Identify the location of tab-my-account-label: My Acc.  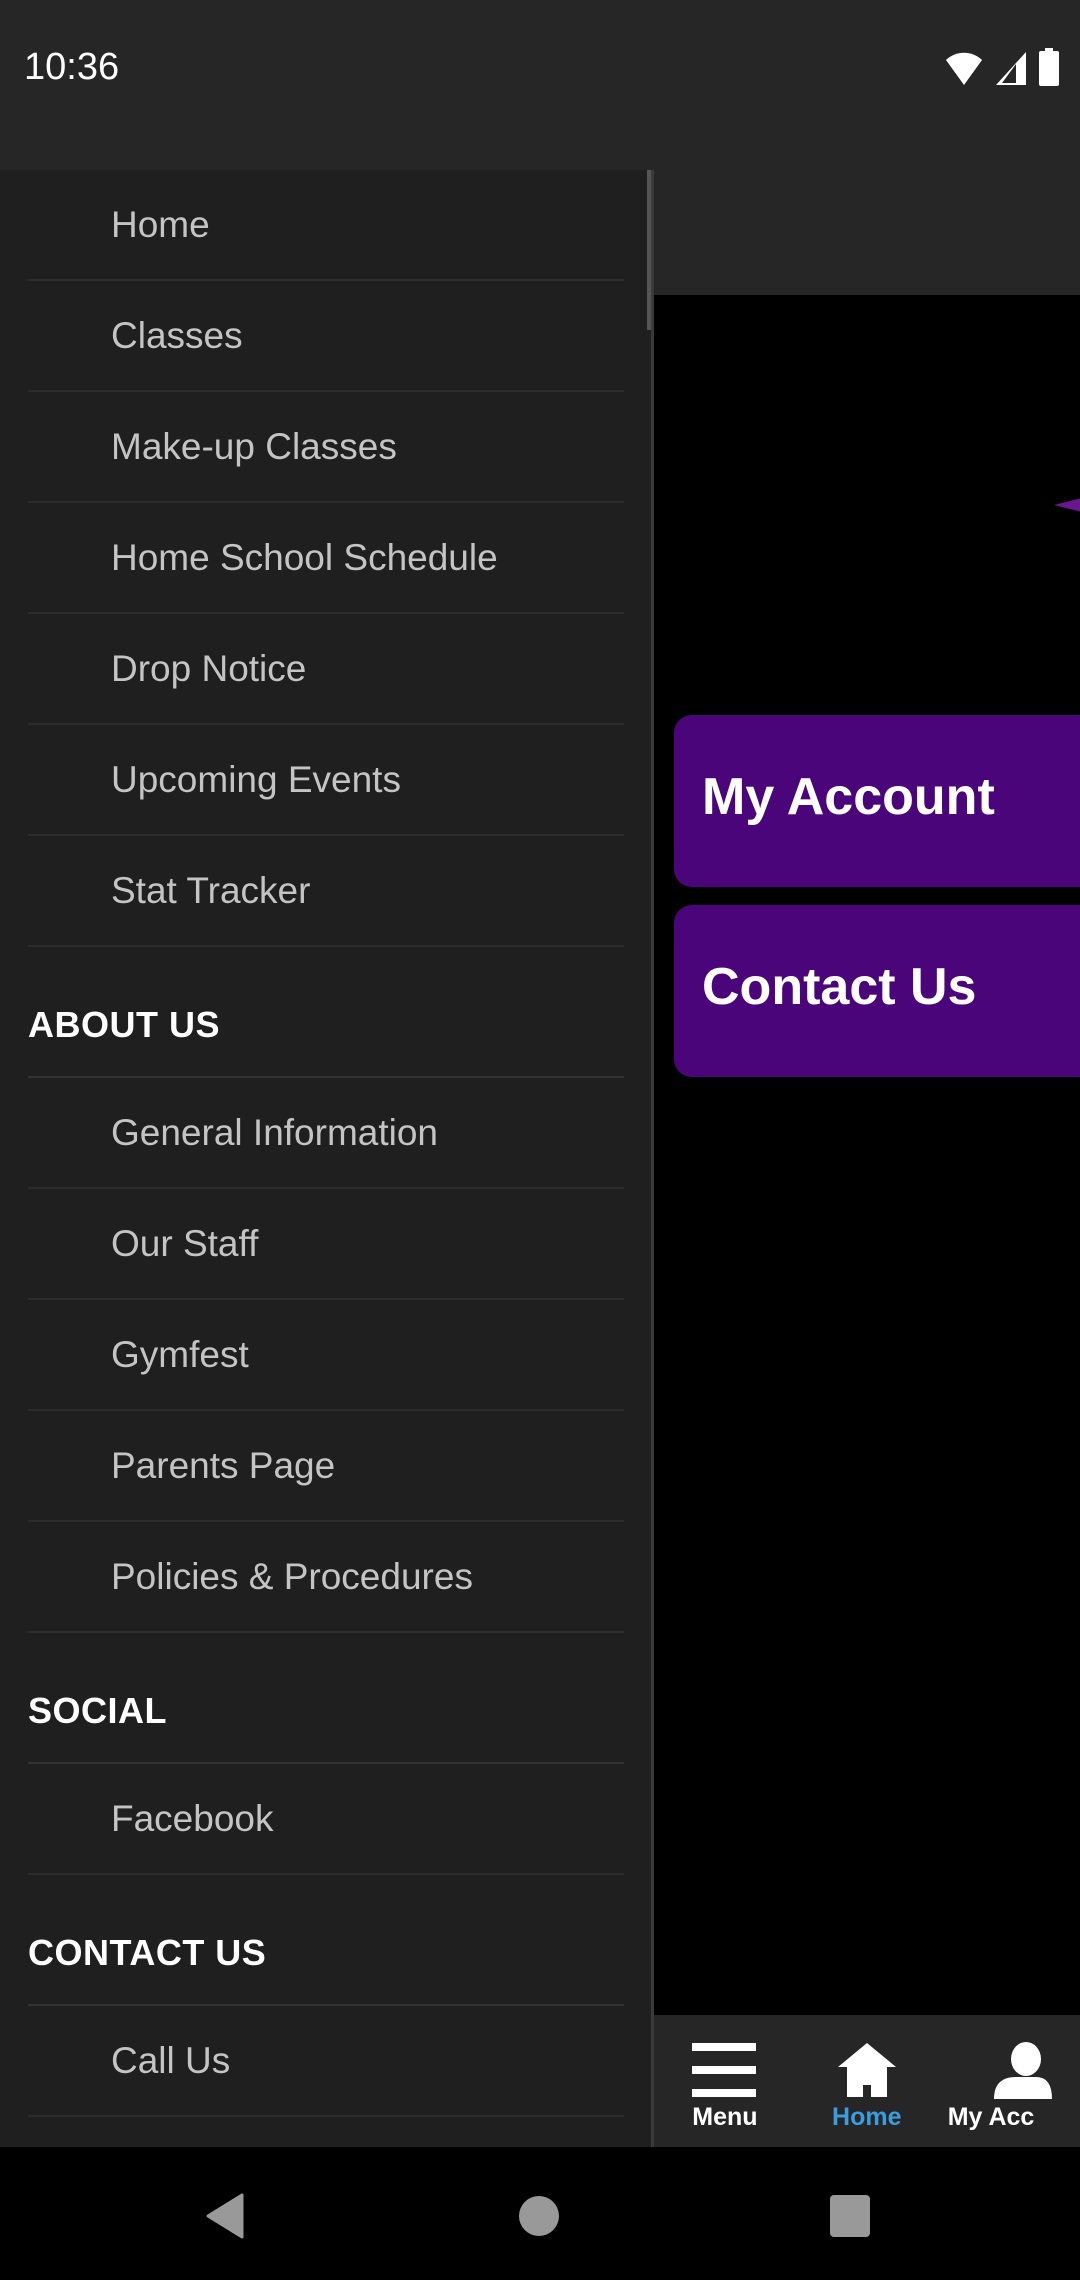
(991, 2117).